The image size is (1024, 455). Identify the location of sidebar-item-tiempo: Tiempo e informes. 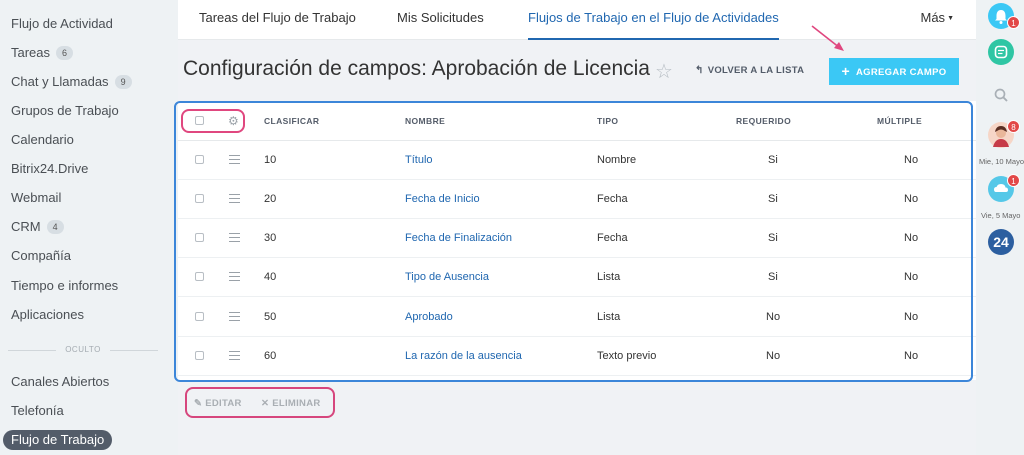
(64, 286).